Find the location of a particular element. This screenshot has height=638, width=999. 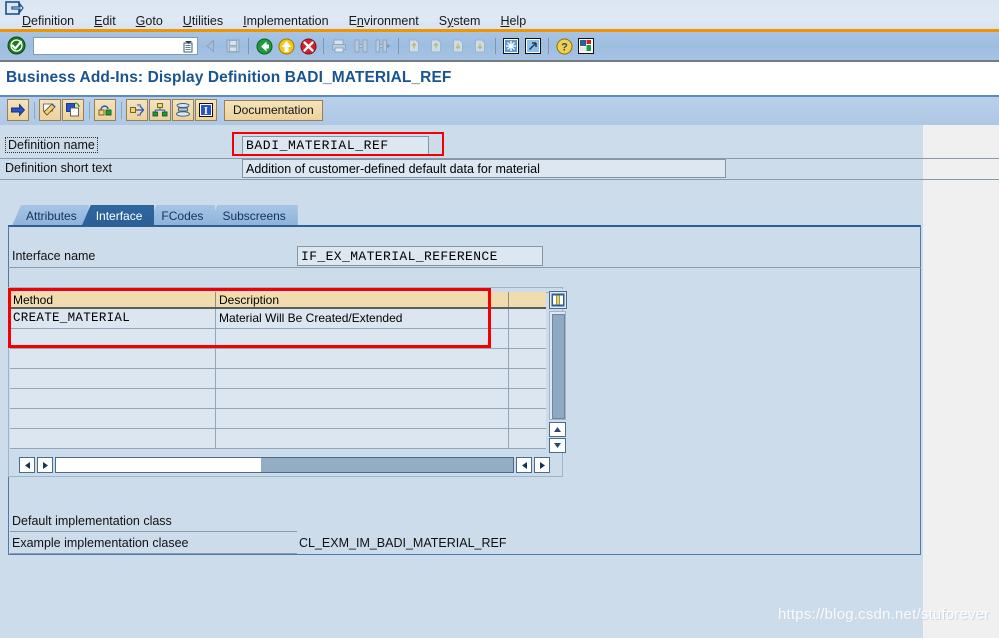

info-icon: I is located at coordinates (206, 110).